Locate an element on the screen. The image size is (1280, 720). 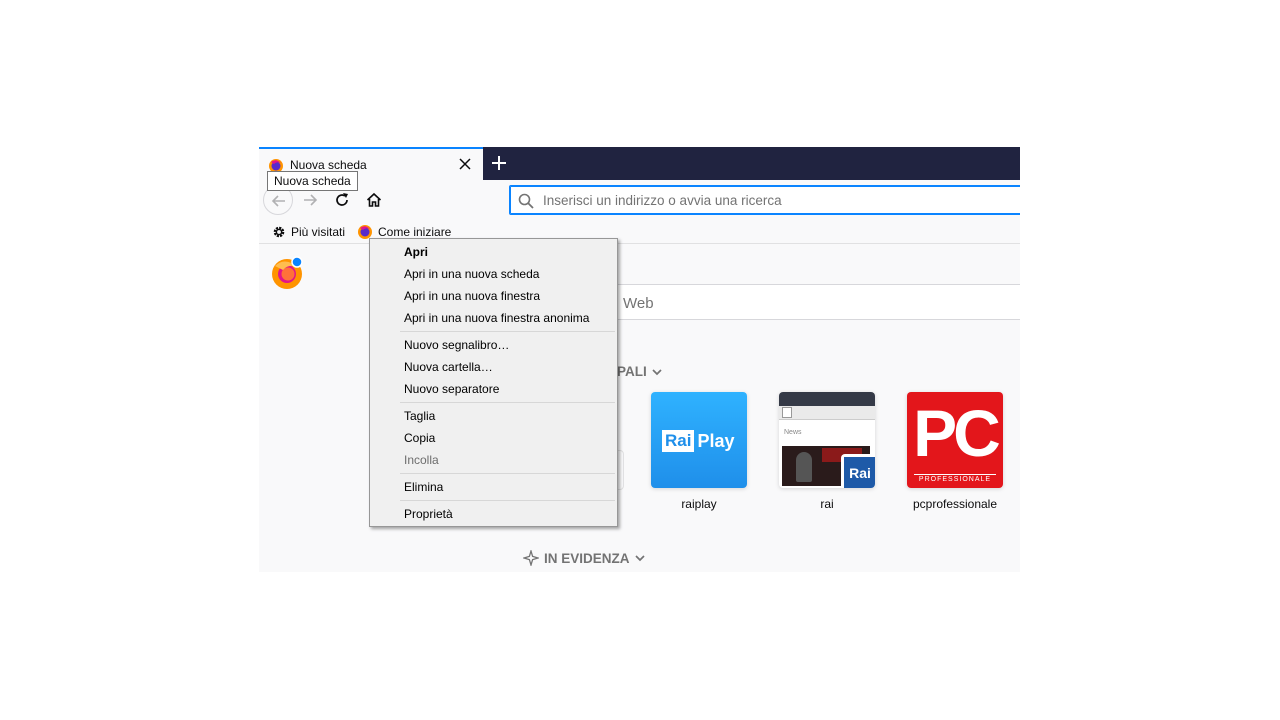
tab-title: Nuova scheda is located at coordinates (328, 165).